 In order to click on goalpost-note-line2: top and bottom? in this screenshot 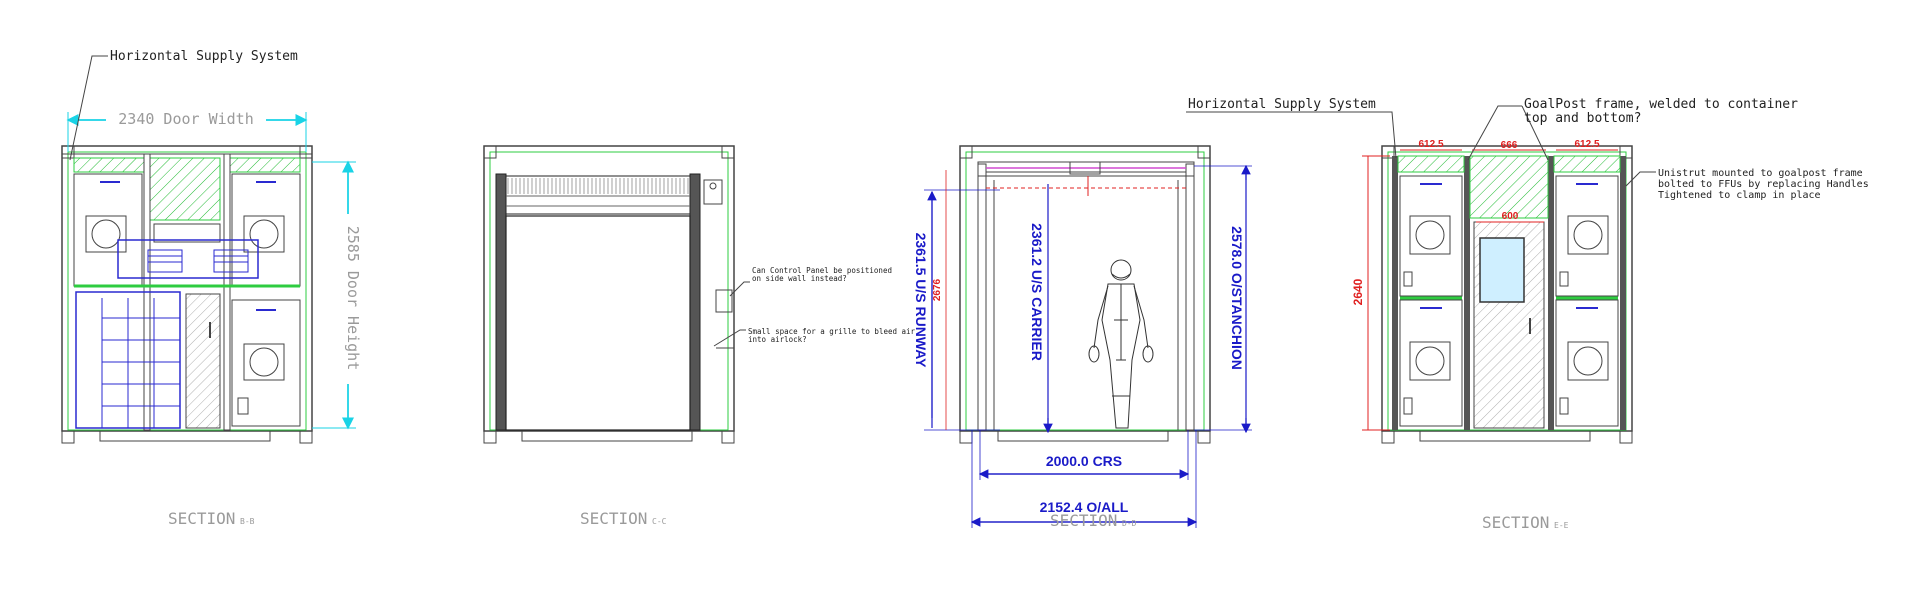, I will do `click(1582, 118)`.